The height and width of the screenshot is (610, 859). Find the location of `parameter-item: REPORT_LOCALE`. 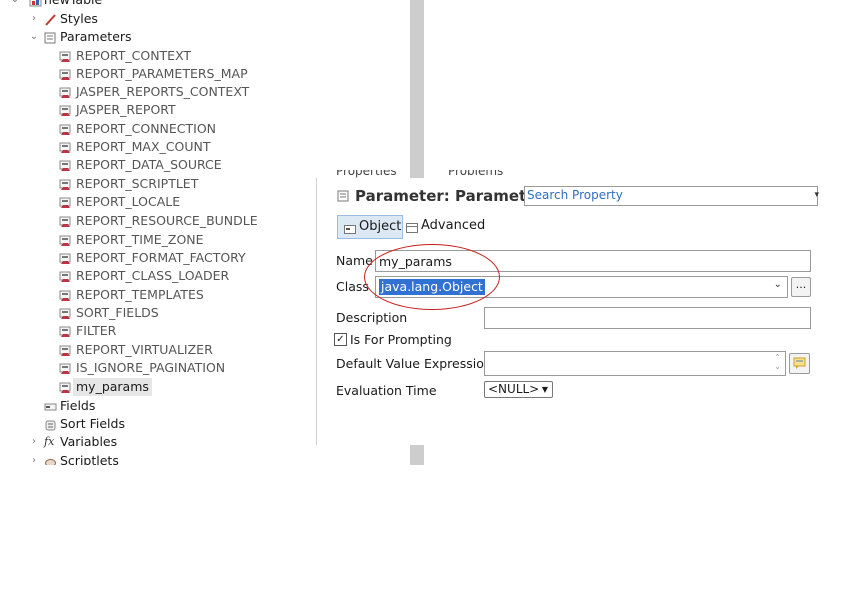

parameter-item: REPORT_LOCALE is located at coordinates (150, 202).